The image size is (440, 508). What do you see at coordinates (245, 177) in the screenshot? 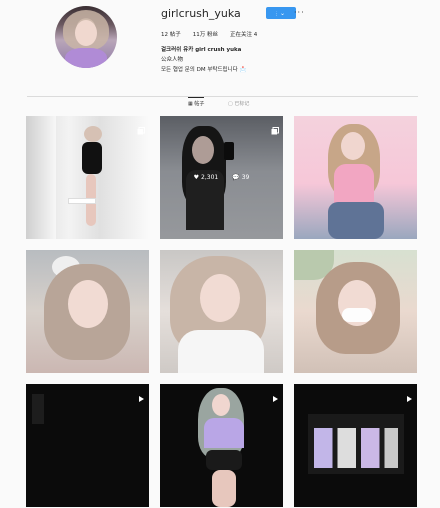
I see `comments-count: 39` at bounding box center [245, 177].